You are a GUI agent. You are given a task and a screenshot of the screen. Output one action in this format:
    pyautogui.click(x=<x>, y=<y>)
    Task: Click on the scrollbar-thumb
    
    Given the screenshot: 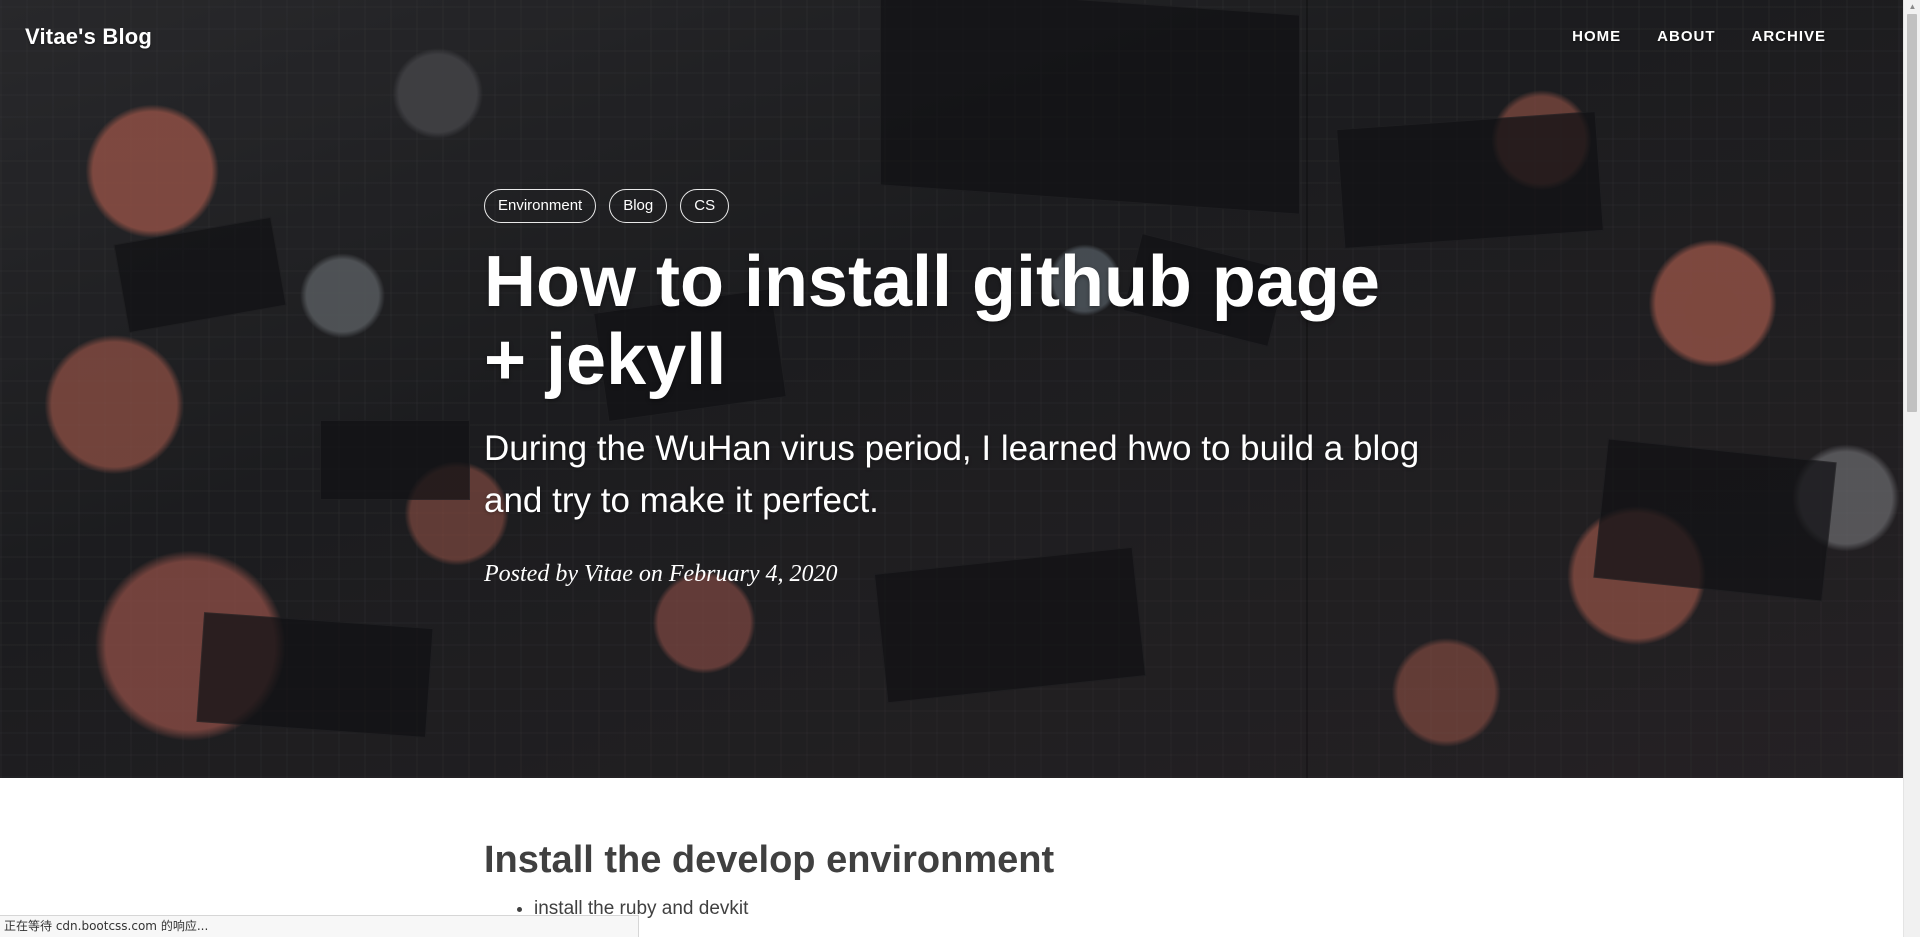 What is the action you would take?
    pyautogui.click(x=1912, y=213)
    